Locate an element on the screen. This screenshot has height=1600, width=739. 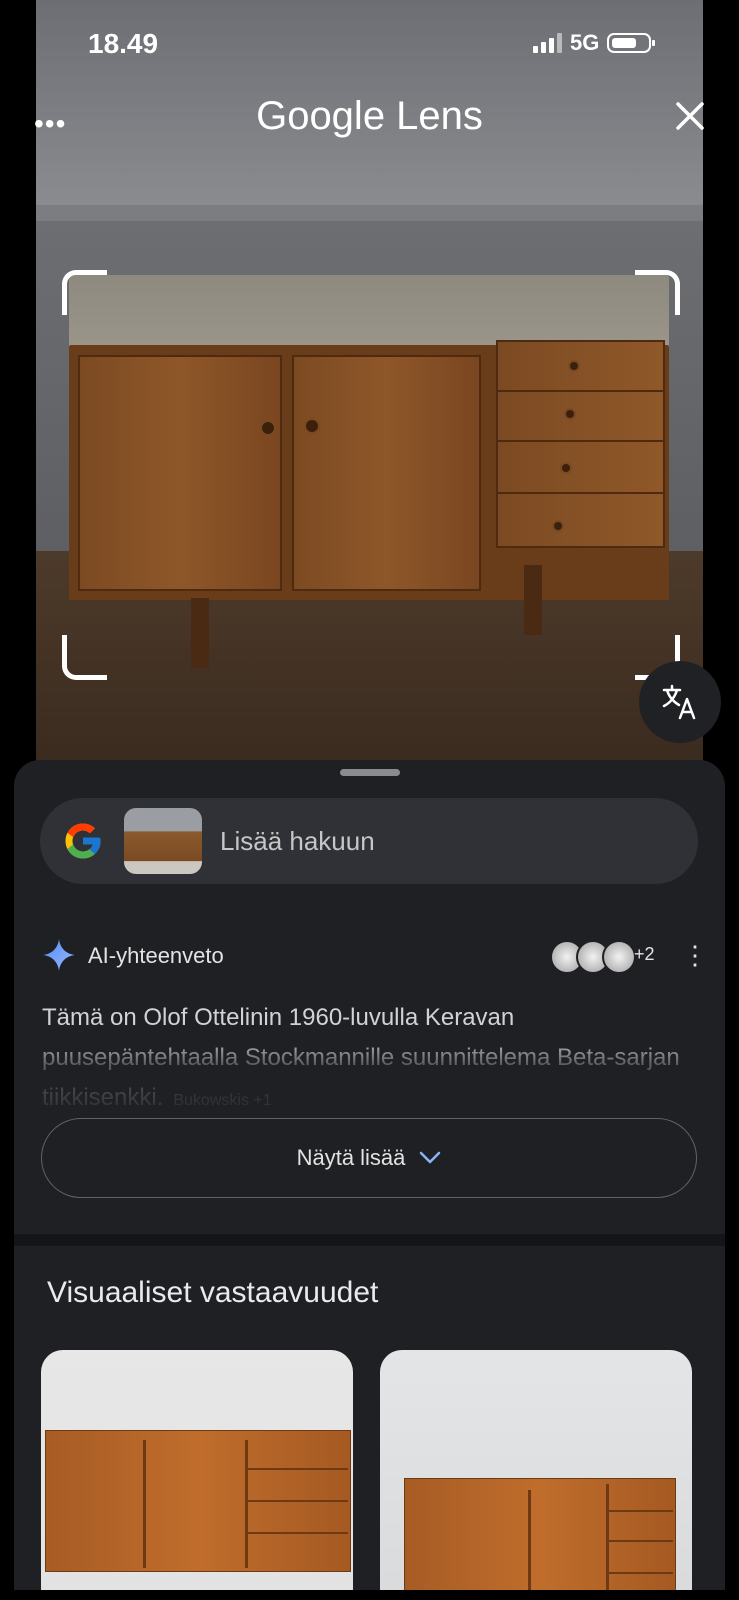
translate-button is located at coordinates (680, 702).